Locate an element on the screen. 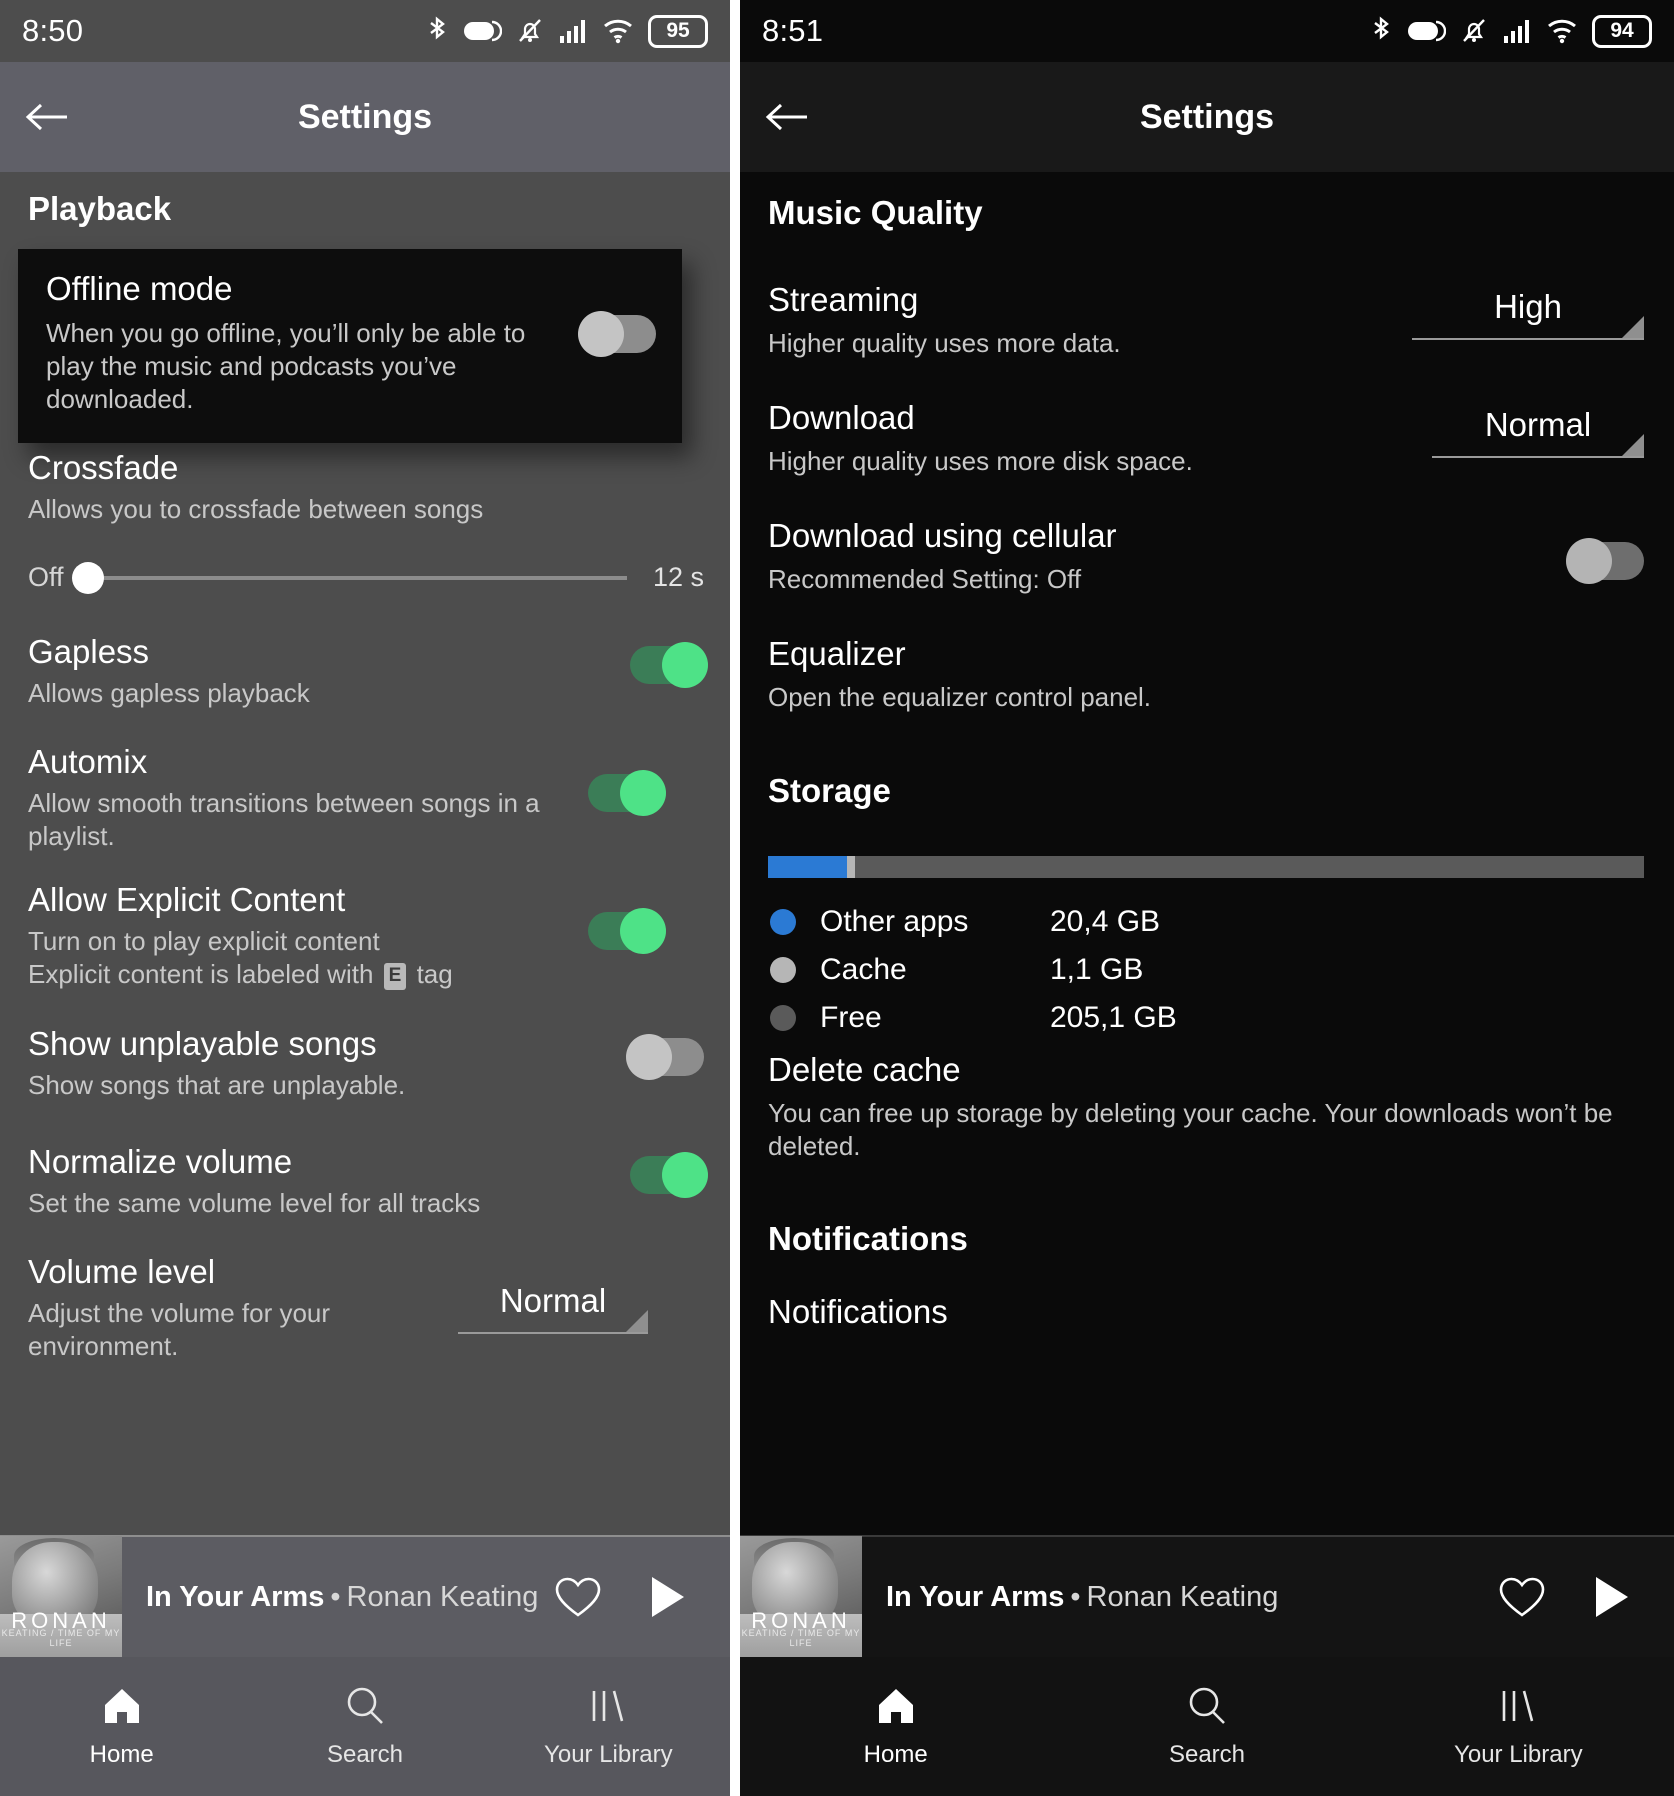 The height and width of the screenshot is (1796, 1674). streaming-quality-dropdown: High is located at coordinates (1528, 314).